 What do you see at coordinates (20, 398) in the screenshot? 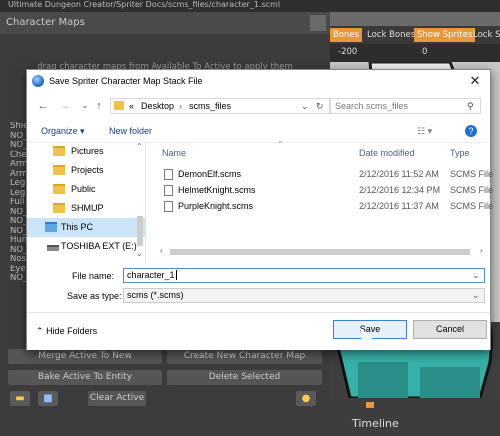
I see `open-folder-icon: ▬` at bounding box center [20, 398].